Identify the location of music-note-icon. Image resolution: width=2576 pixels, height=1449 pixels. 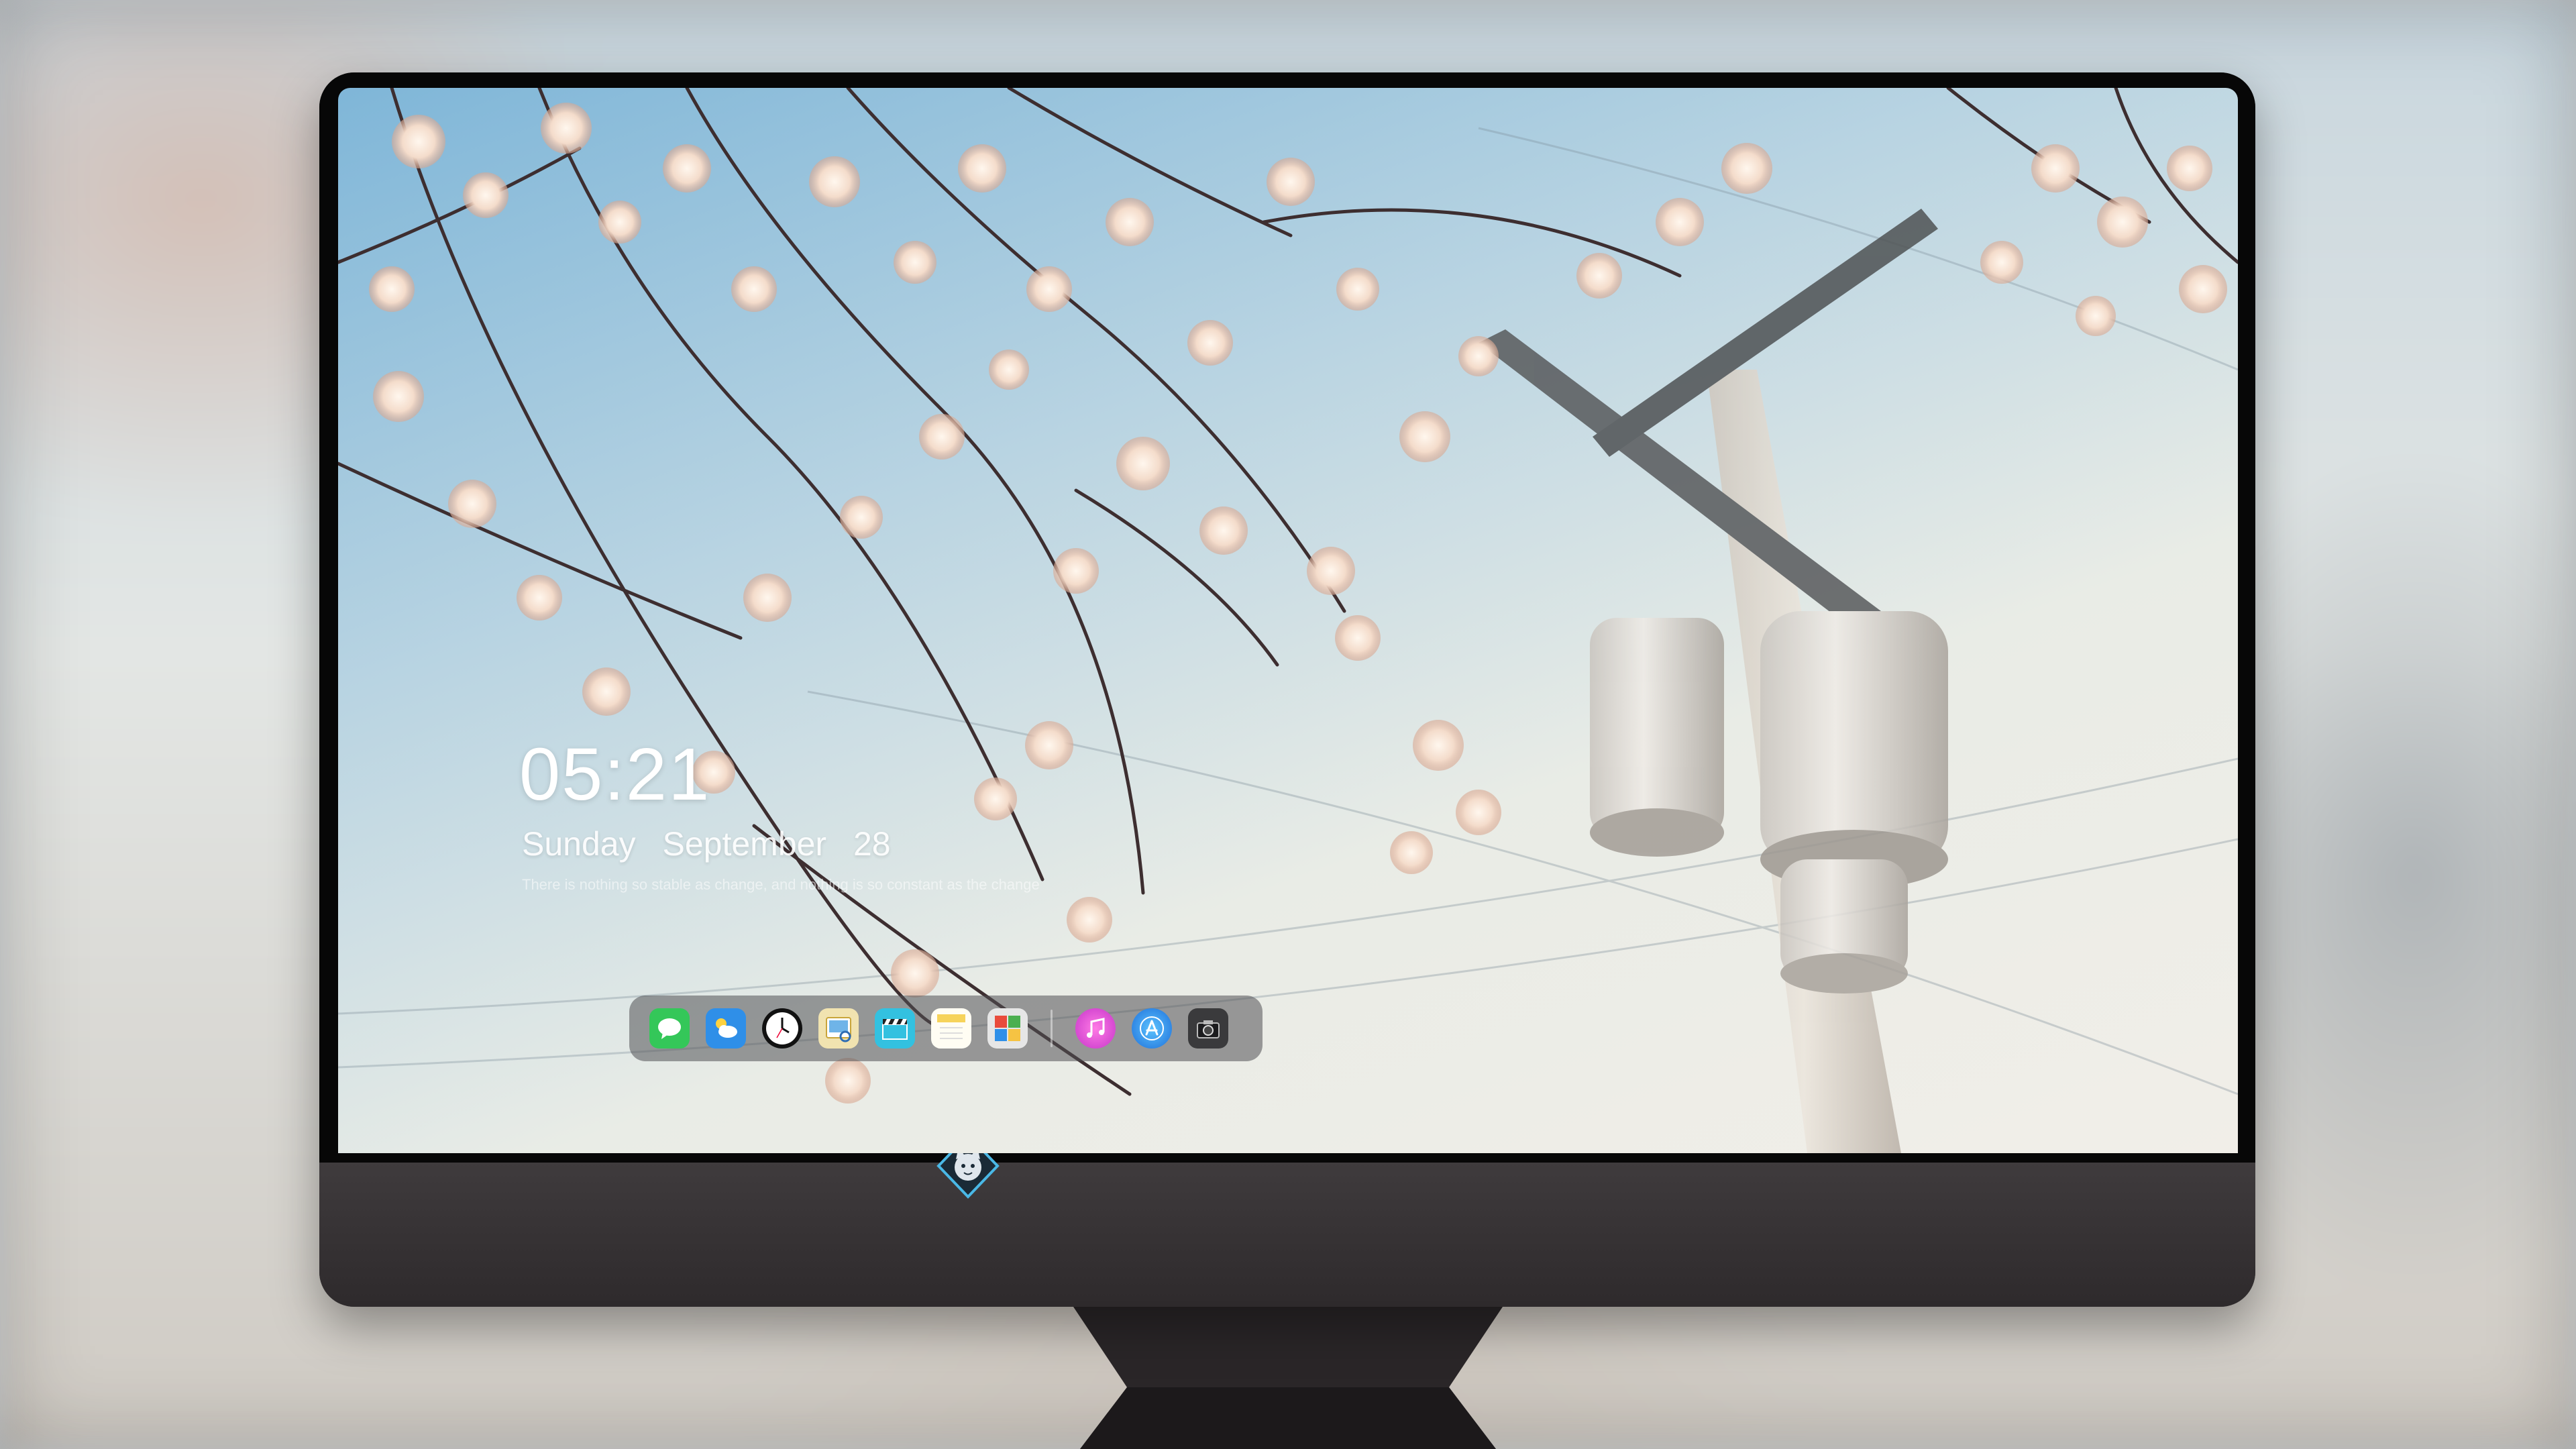
(1096, 1028).